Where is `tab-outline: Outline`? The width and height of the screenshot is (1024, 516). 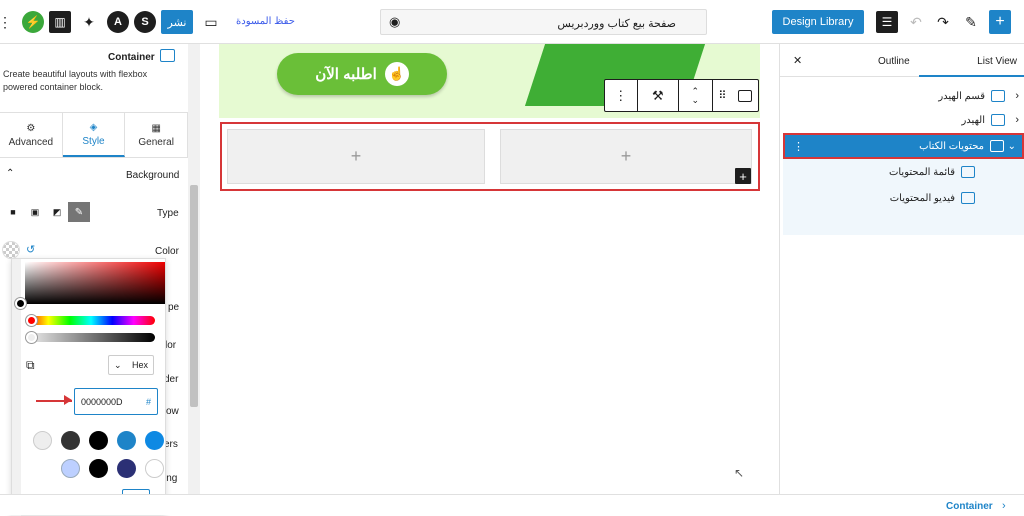
tab-outline: Outline is located at coordinates (894, 61).